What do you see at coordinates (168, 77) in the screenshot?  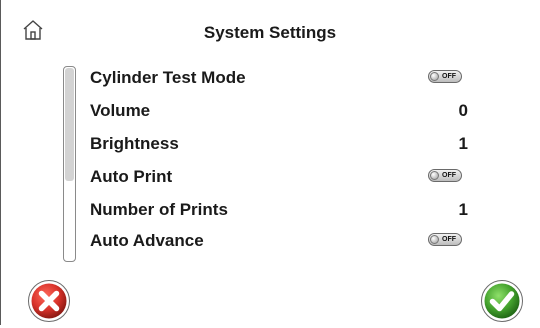 I see `setting-label: Cylinder Test Mode` at bounding box center [168, 77].